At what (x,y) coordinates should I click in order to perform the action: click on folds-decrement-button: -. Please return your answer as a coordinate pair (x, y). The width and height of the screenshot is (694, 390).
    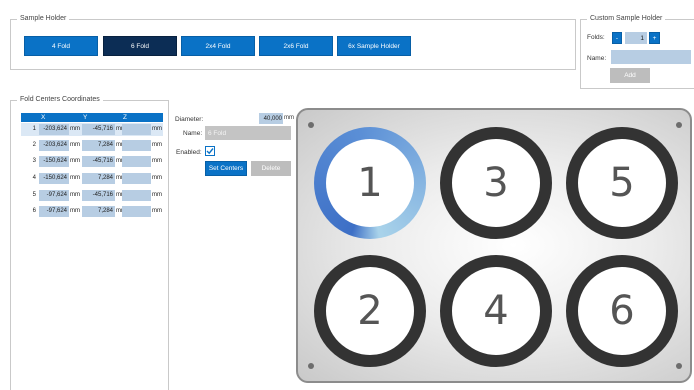
    Looking at the image, I should click on (617, 38).